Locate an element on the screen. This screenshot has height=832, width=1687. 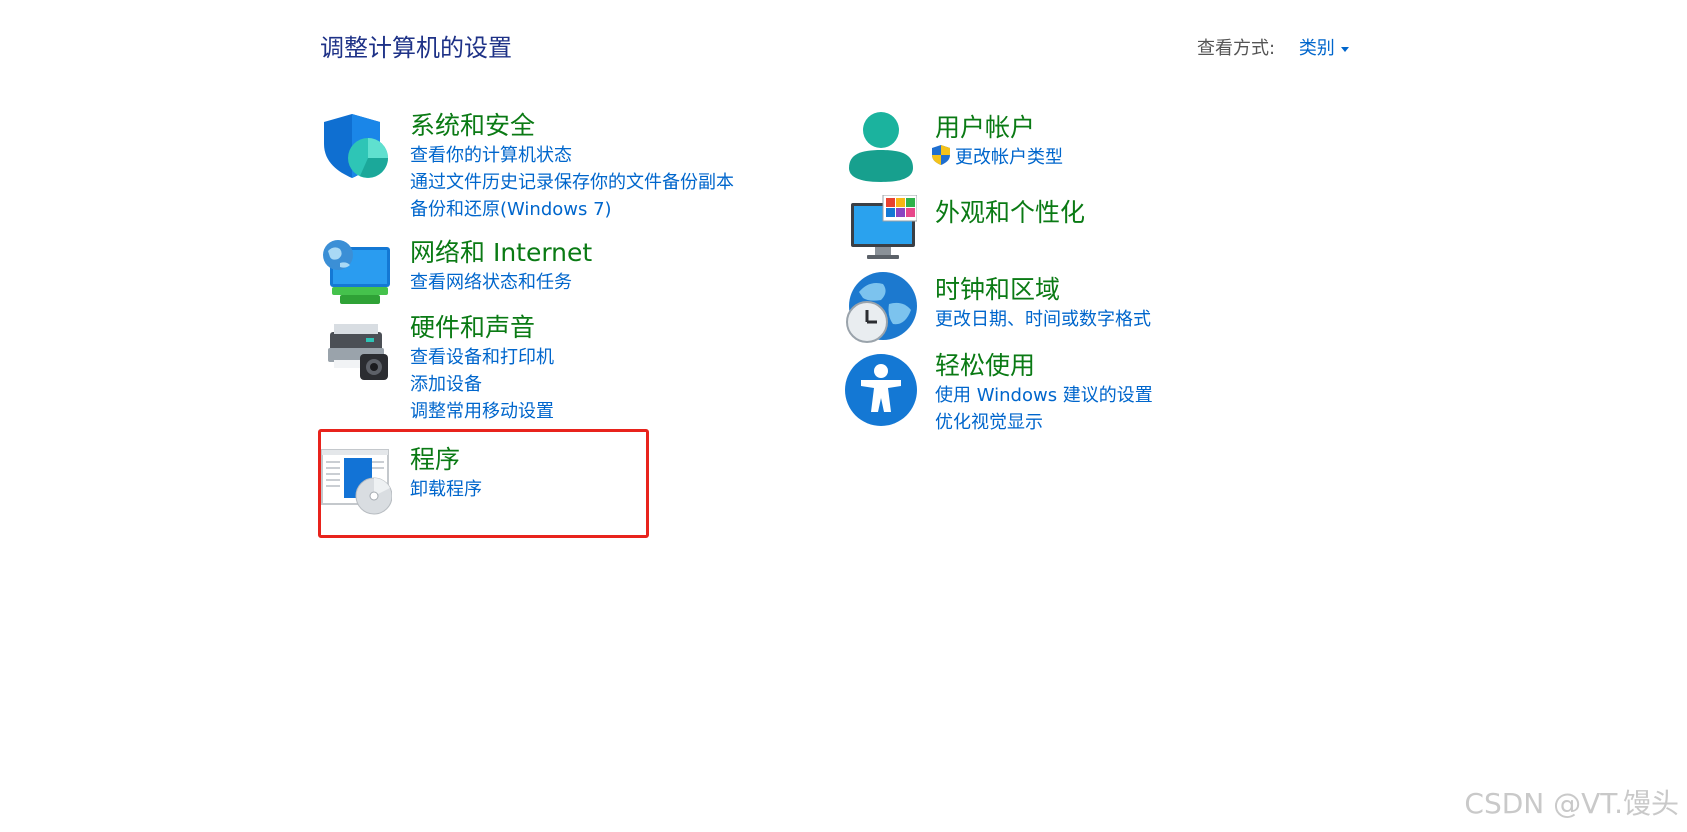
view-by-control: 查看方式: 类别 is located at coordinates (1273, 47).